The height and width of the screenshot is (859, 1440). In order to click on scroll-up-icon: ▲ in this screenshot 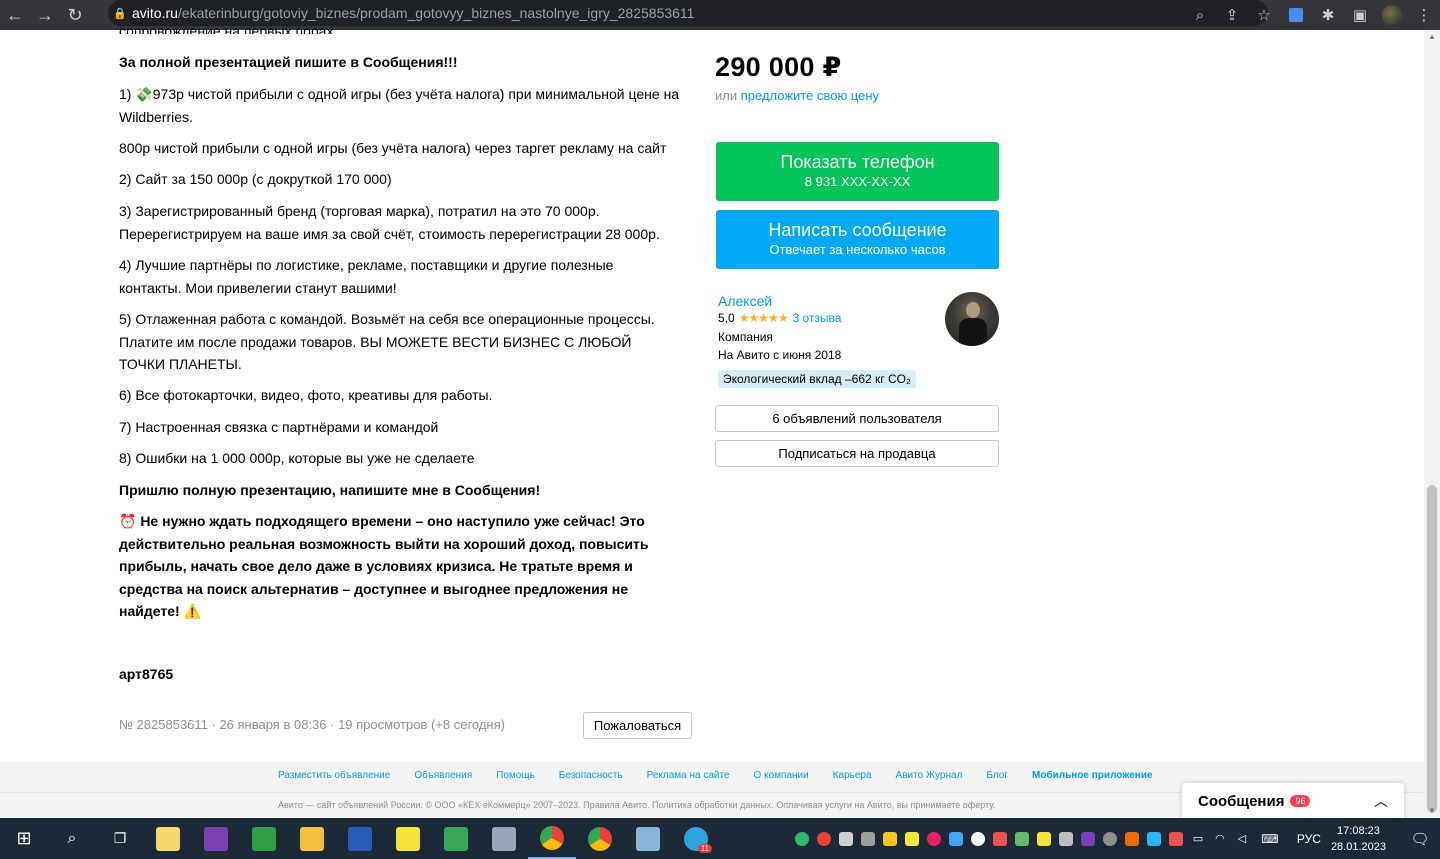, I will do `click(1432, 37)`.